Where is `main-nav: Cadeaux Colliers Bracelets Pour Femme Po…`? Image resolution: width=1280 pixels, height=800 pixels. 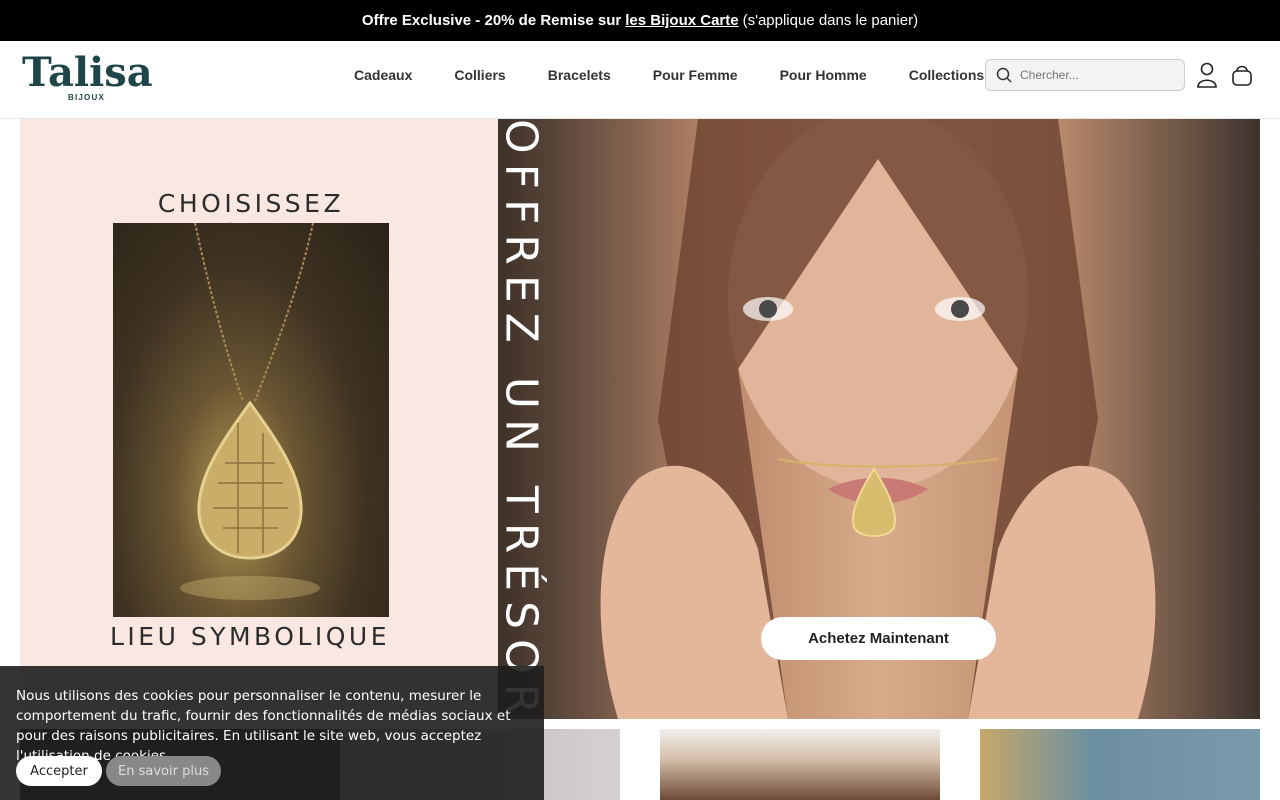 main-nav: Cadeaux Colliers Bracelets Pour Femme Po… is located at coordinates (669, 75).